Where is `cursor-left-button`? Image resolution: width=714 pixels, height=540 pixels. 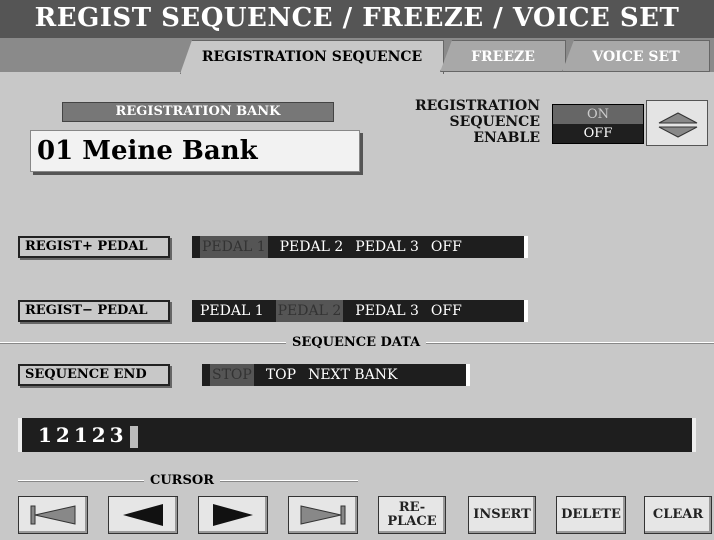 cursor-left-button is located at coordinates (143, 515).